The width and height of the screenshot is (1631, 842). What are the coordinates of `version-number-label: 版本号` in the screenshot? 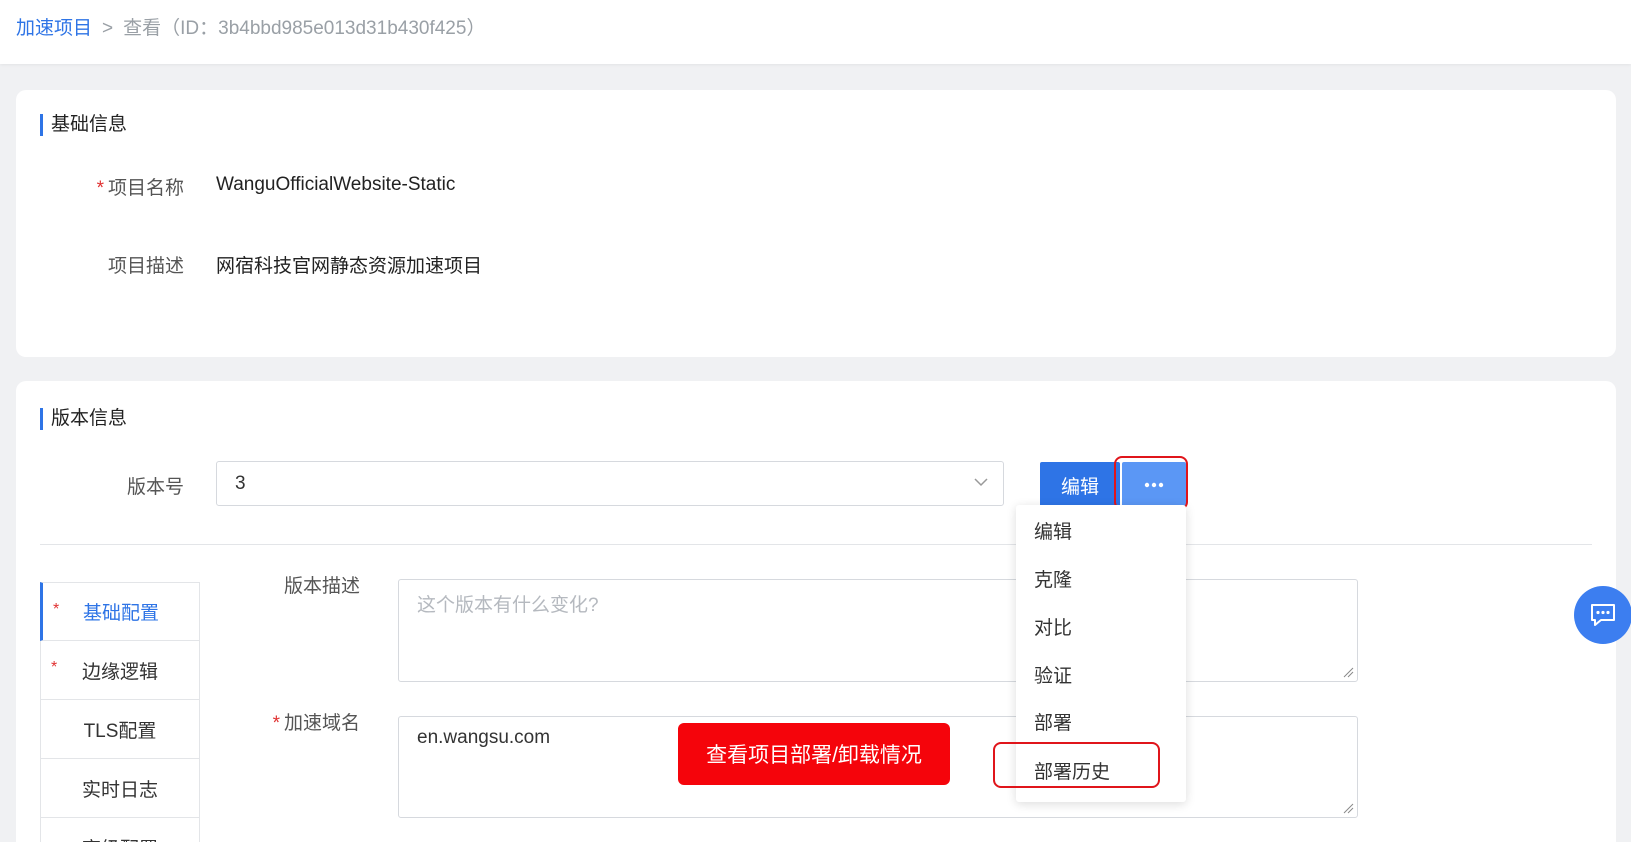 It's located at (155, 487).